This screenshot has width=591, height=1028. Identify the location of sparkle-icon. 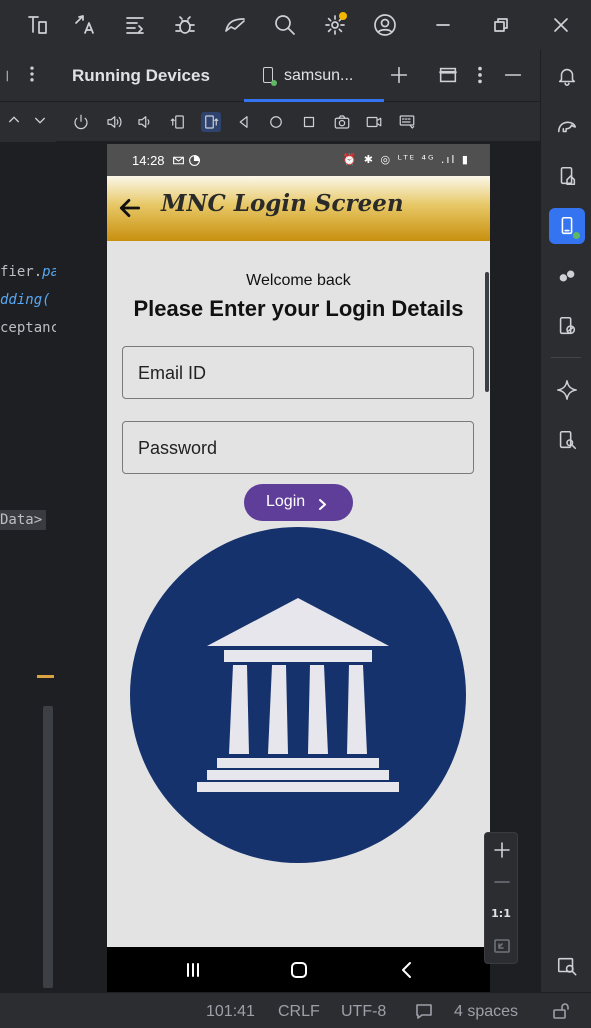
(567, 390).